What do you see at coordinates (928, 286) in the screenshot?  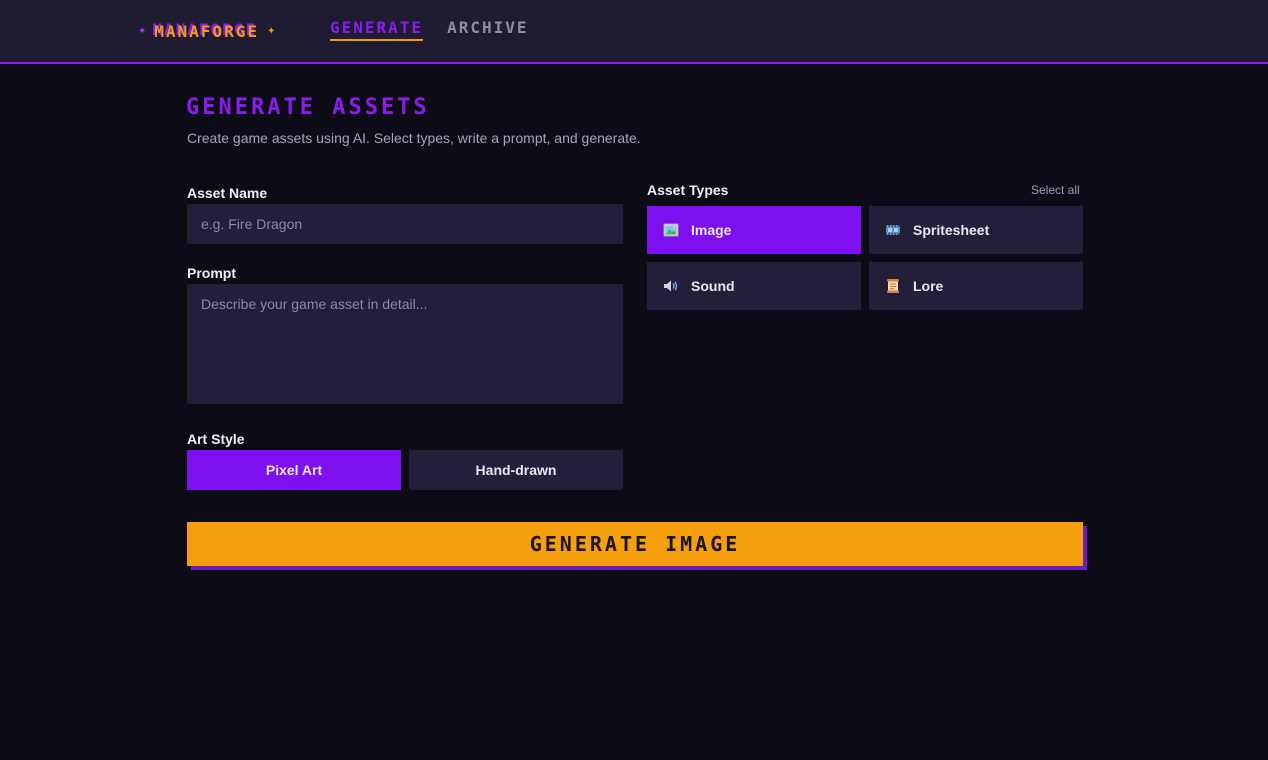 I see `asset-type-label: Lore` at bounding box center [928, 286].